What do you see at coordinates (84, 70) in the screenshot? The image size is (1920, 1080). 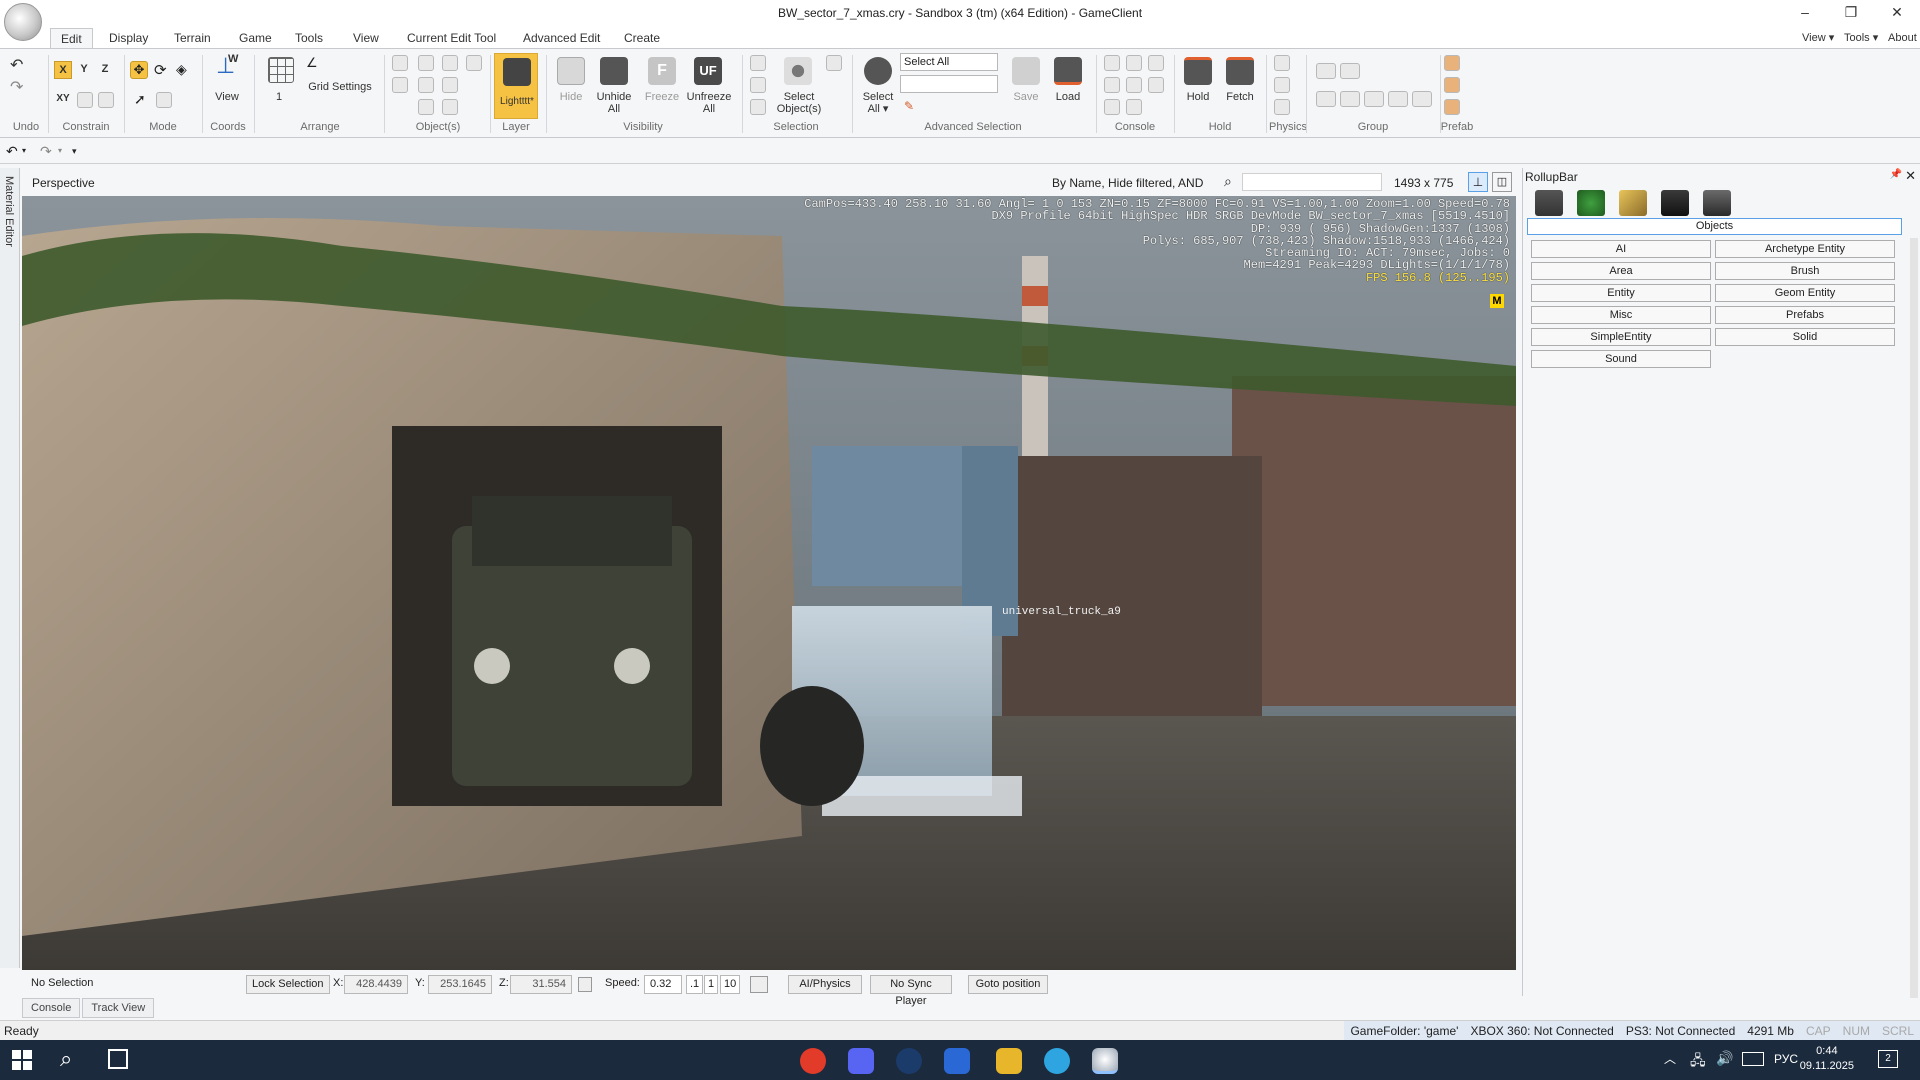 I see `constrain-y-button: Y` at bounding box center [84, 70].